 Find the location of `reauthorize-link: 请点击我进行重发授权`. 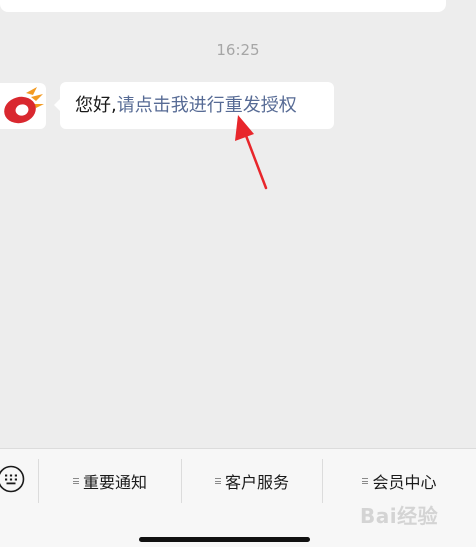

reauthorize-link: 请点击我进行重发授权 is located at coordinates (207, 105).